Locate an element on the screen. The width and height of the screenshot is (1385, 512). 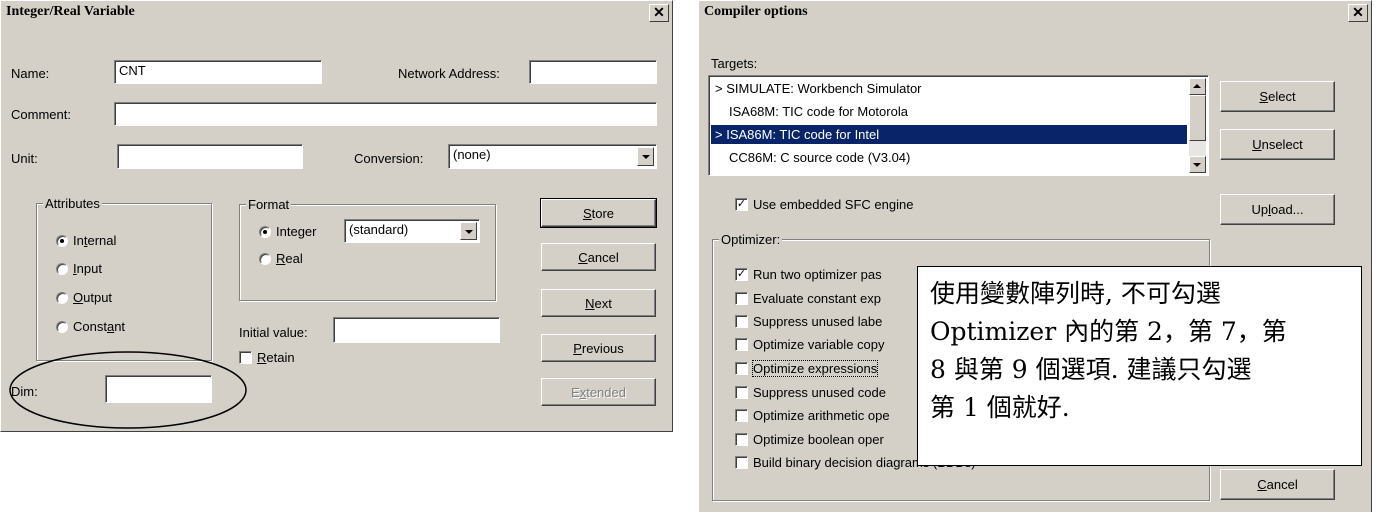
callout-line: 第 1 個就好. is located at coordinates (1000, 407).